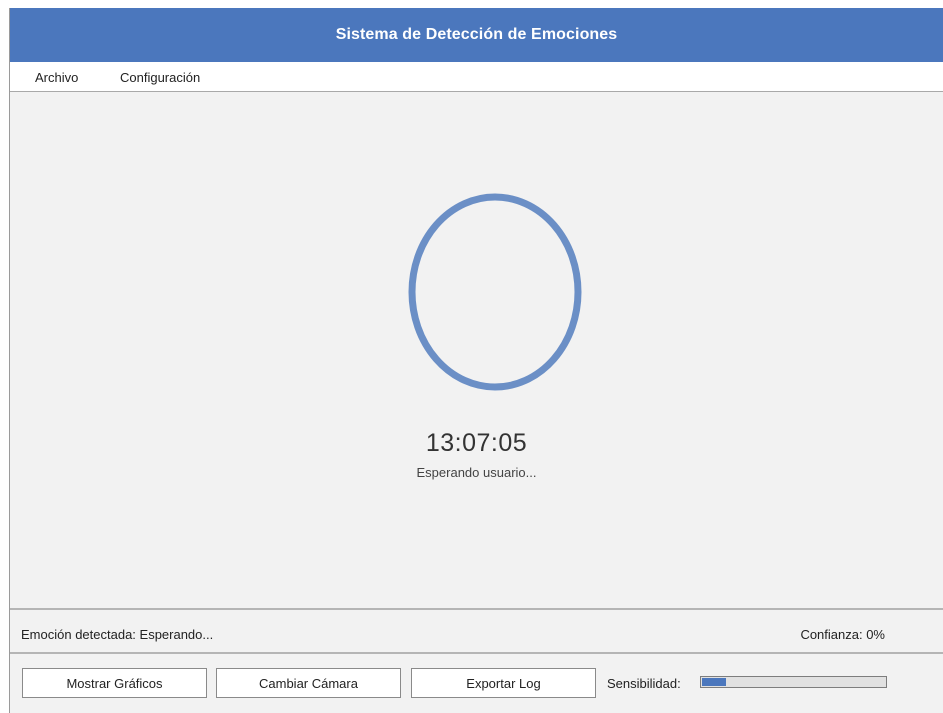 The height and width of the screenshot is (713, 943). I want to click on sensitivity-slider-fill, so click(714, 682).